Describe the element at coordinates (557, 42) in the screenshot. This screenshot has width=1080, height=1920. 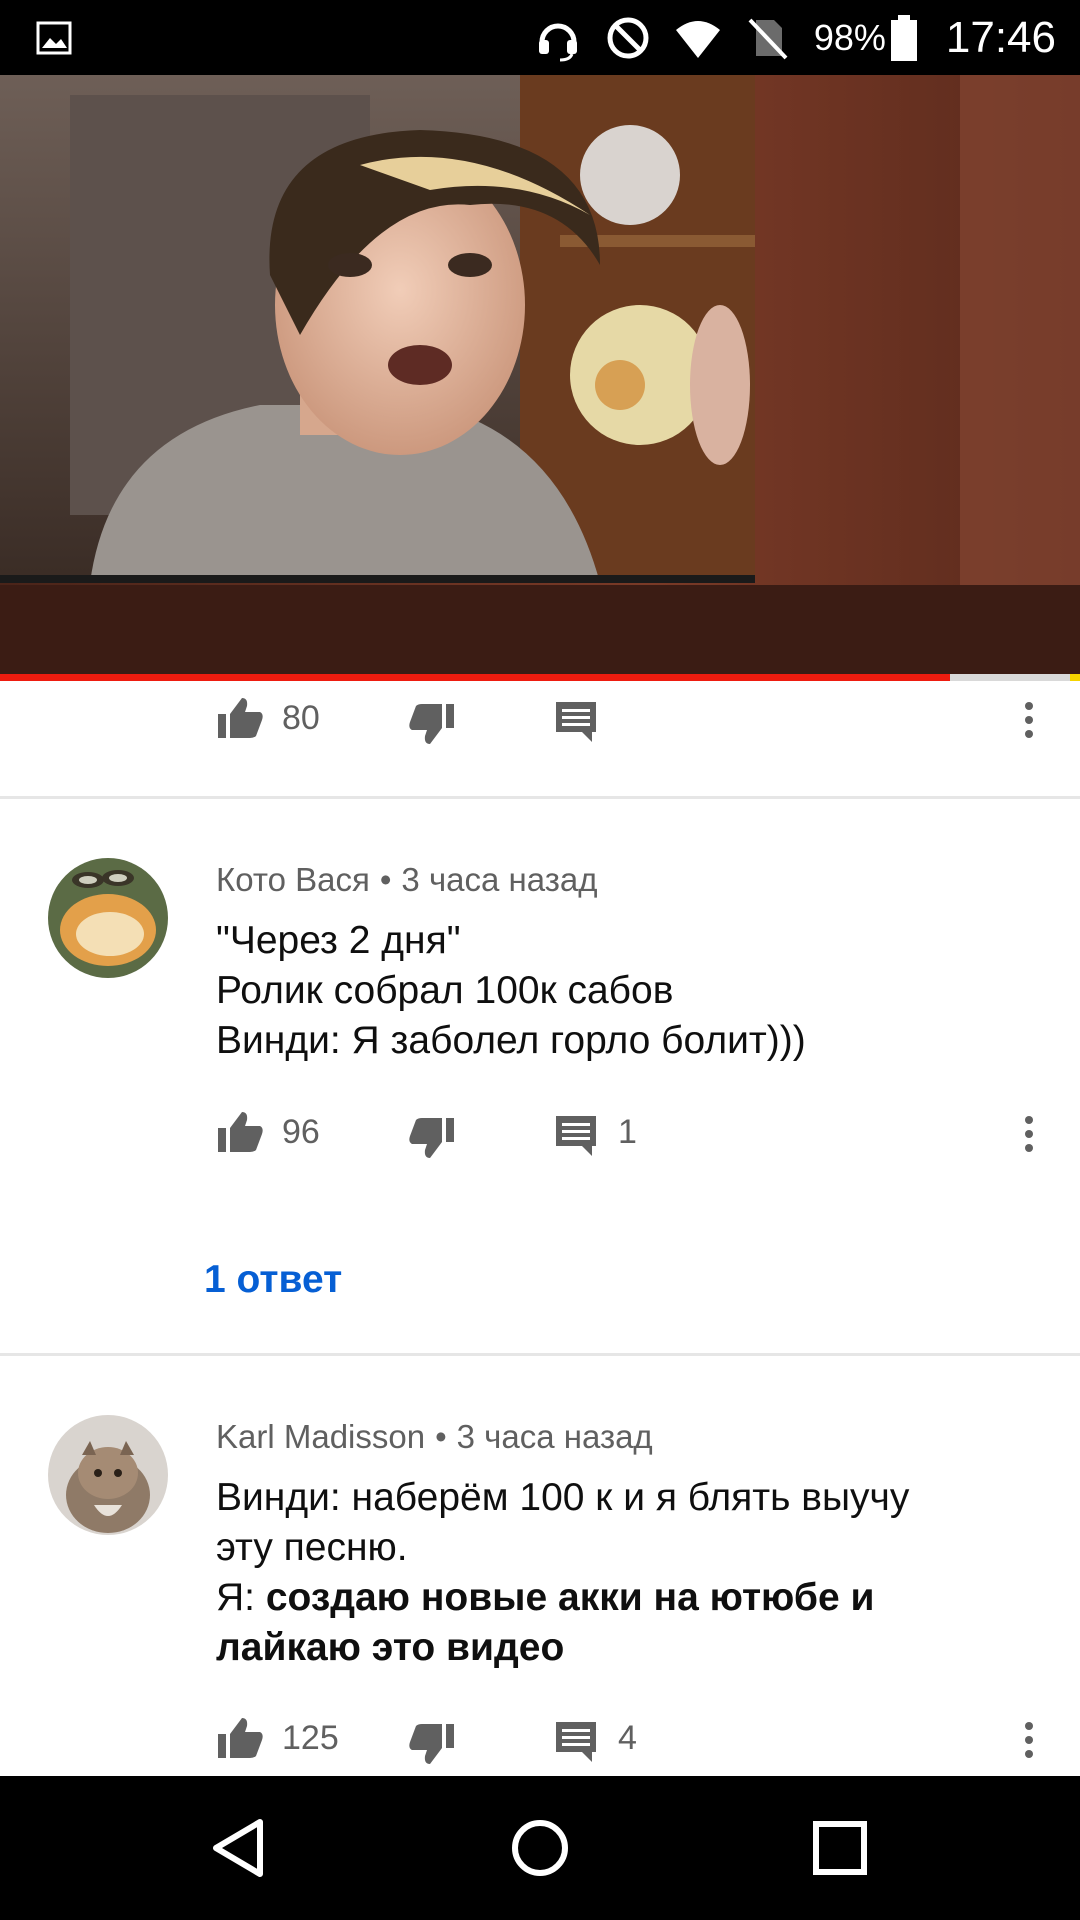
I see `headset-icon` at that location.